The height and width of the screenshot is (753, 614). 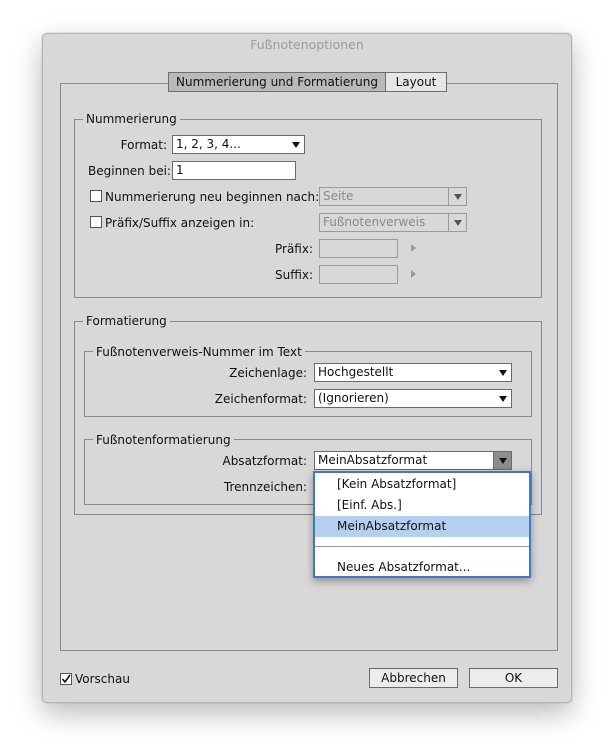 I want to click on menu-item-empty, so click(x=422, y=541).